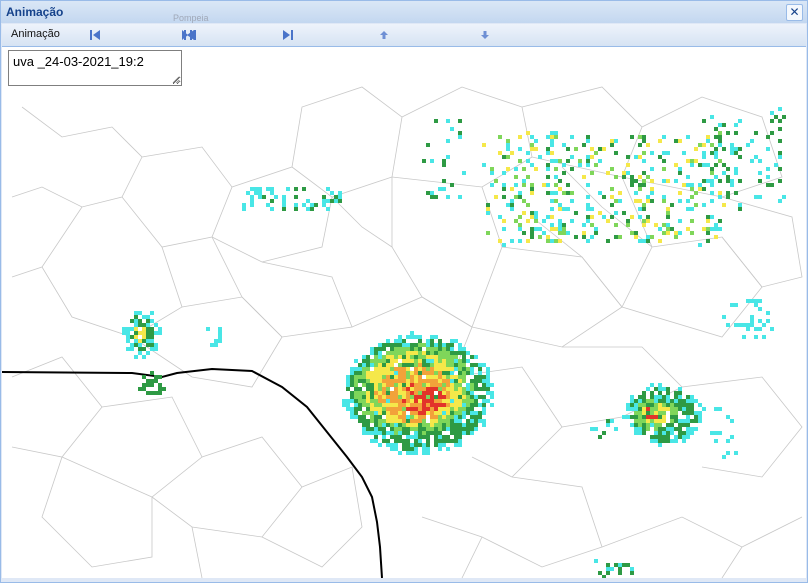 The height and width of the screenshot is (583, 808). Describe the element at coordinates (191, 18) in the screenshot. I see `map-city-label: Pompeia` at that location.